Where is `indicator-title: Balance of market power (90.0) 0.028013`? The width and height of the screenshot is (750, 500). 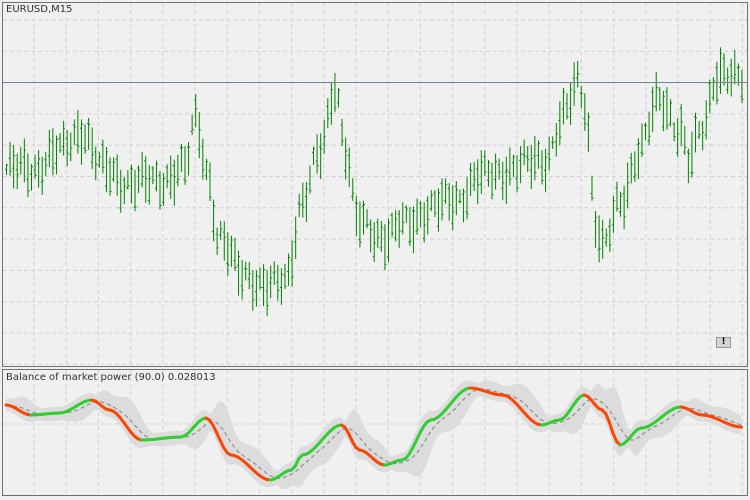 indicator-title: Balance of market power (90.0) 0.028013 is located at coordinates (111, 377).